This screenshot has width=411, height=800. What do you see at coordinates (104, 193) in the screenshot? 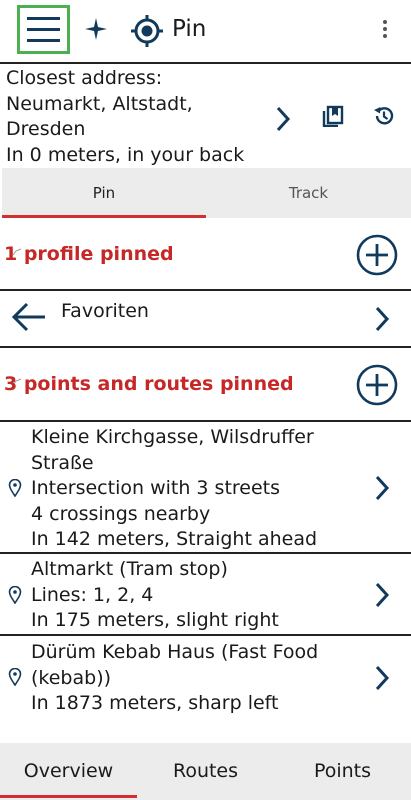
I see `tab-pin: Pin` at bounding box center [104, 193].